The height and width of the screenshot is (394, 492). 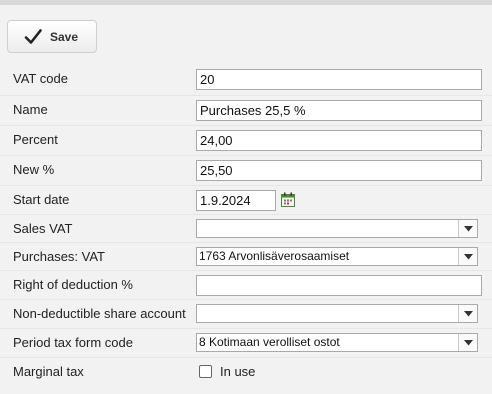 I want to click on row-right-of-deduction: Right of deduction %, so click(x=246, y=284).